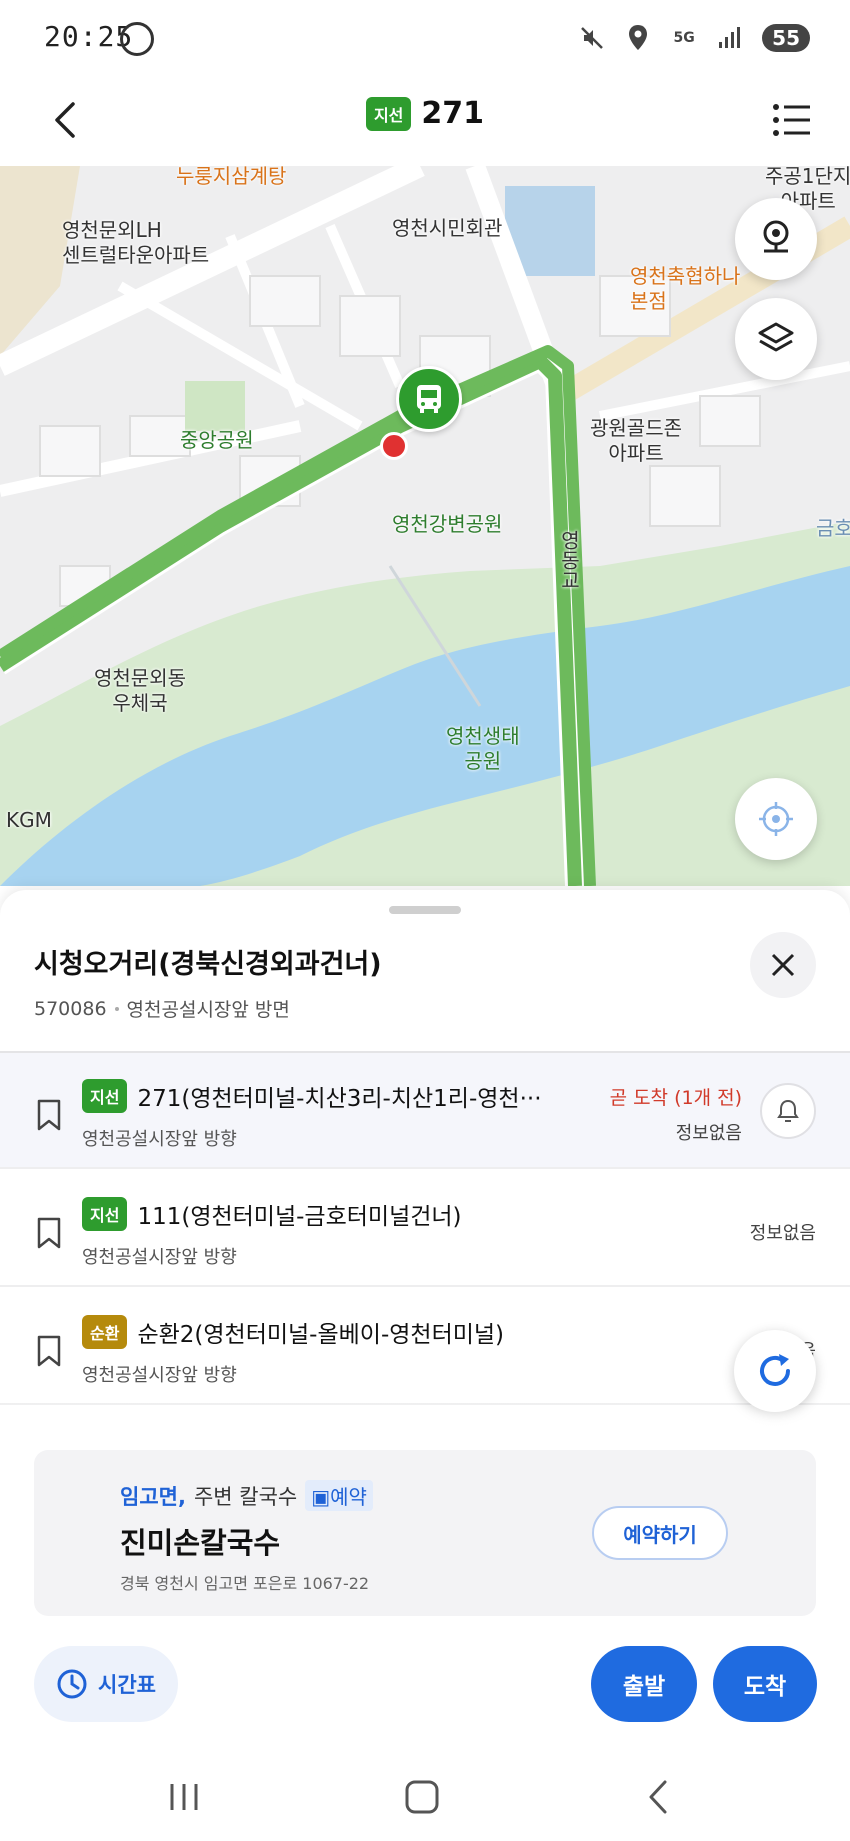 This screenshot has height=1841, width=850. What do you see at coordinates (394, 446) in the screenshot?
I see `bus-position-marker` at bounding box center [394, 446].